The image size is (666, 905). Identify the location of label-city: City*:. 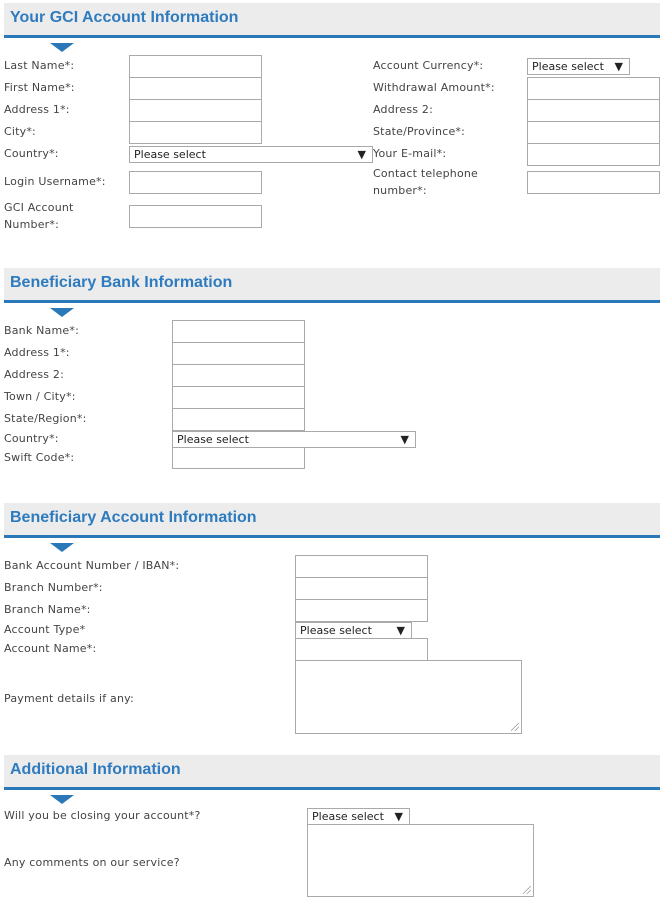
(20, 131).